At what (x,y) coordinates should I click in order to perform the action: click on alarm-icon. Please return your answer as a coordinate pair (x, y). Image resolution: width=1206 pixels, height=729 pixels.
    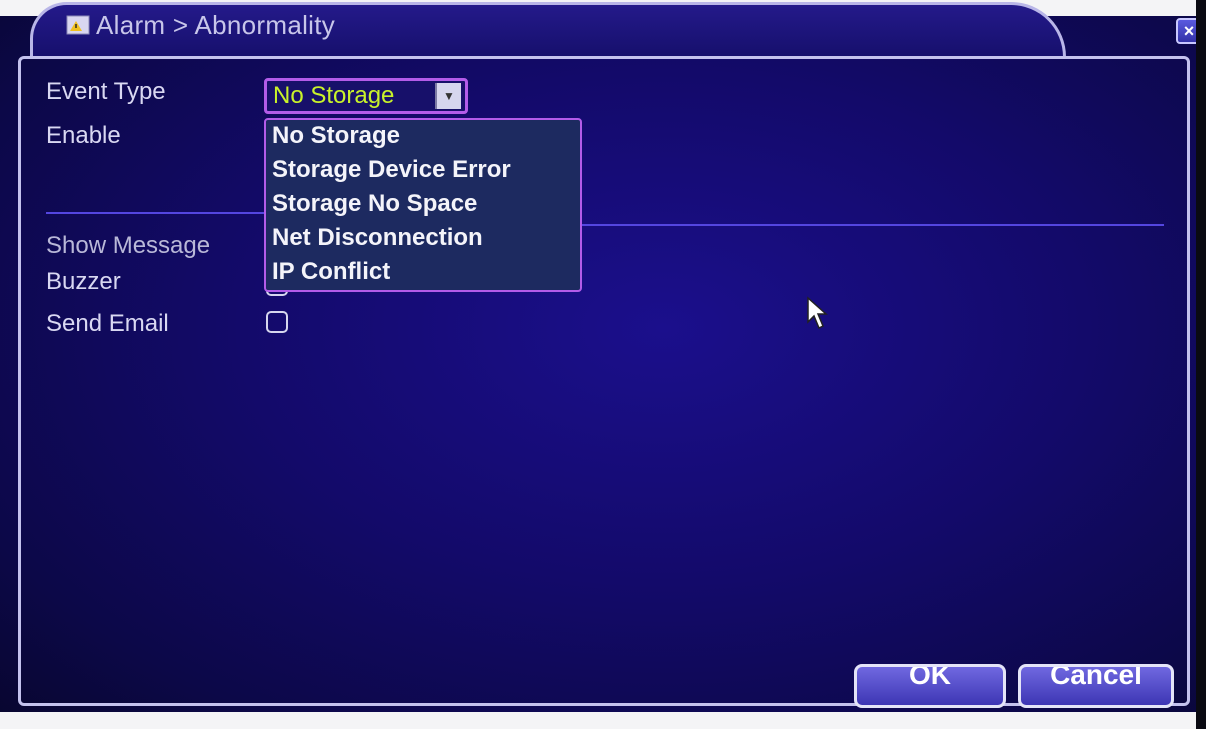
    Looking at the image, I should click on (78, 25).